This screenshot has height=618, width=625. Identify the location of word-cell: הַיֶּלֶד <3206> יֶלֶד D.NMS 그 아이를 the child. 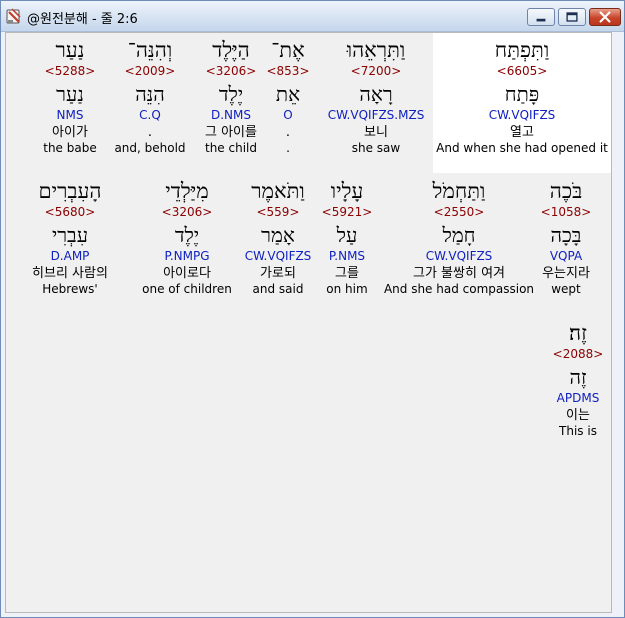
(231, 103).